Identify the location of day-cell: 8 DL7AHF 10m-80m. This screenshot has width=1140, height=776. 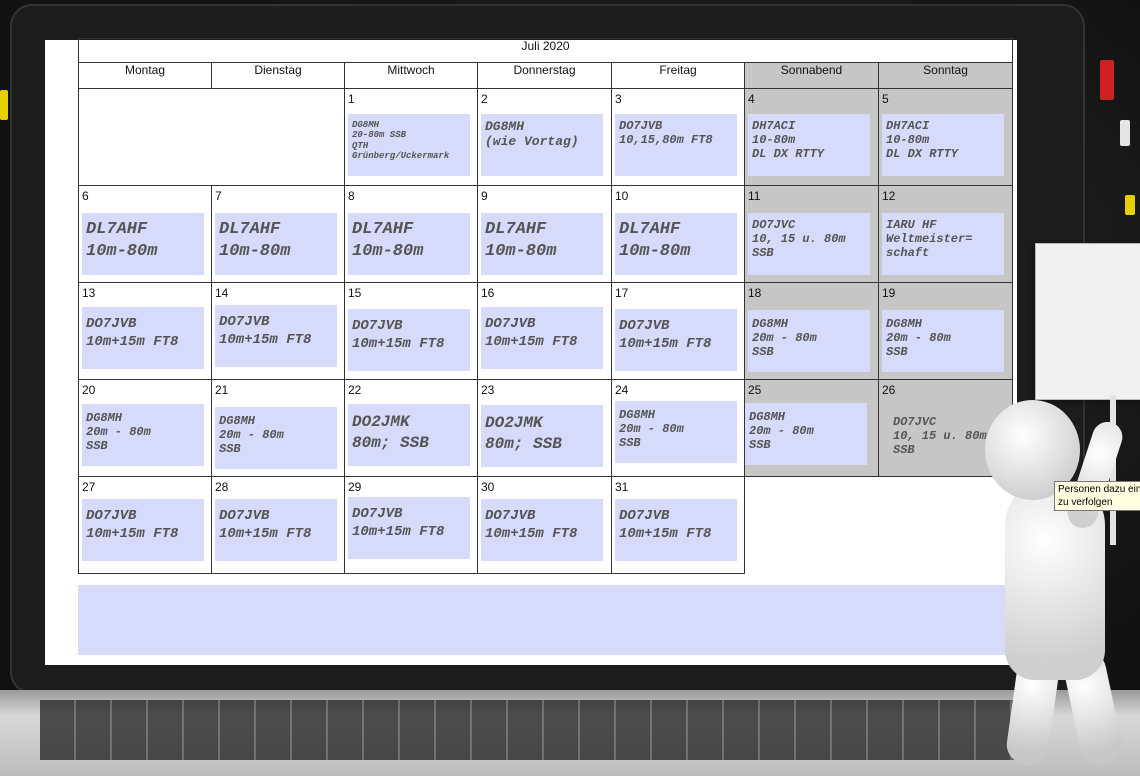
(411, 234).